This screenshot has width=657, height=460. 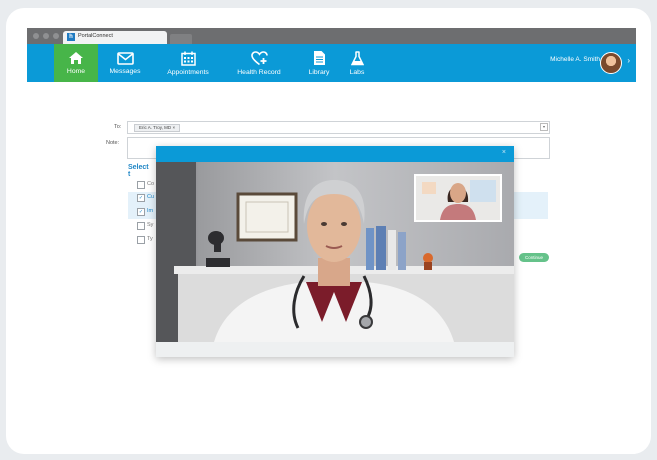 What do you see at coordinates (76, 58) in the screenshot?
I see `home-icon` at bounding box center [76, 58].